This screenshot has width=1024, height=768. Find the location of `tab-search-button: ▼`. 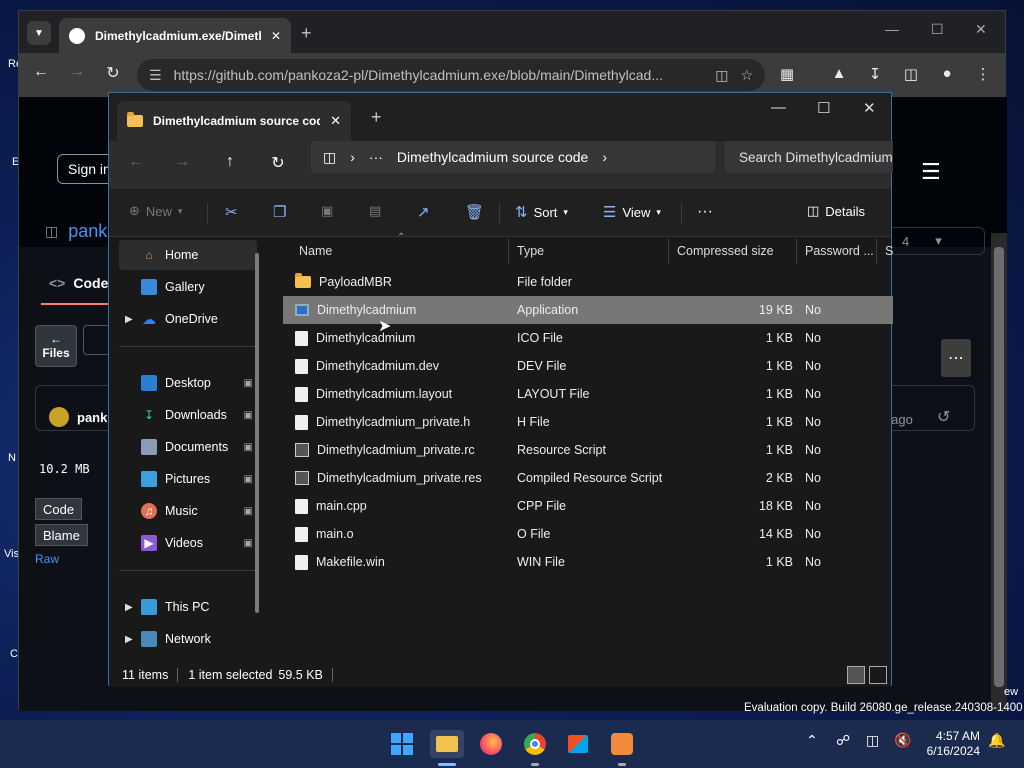

tab-search-button: ▼ is located at coordinates (39, 33).